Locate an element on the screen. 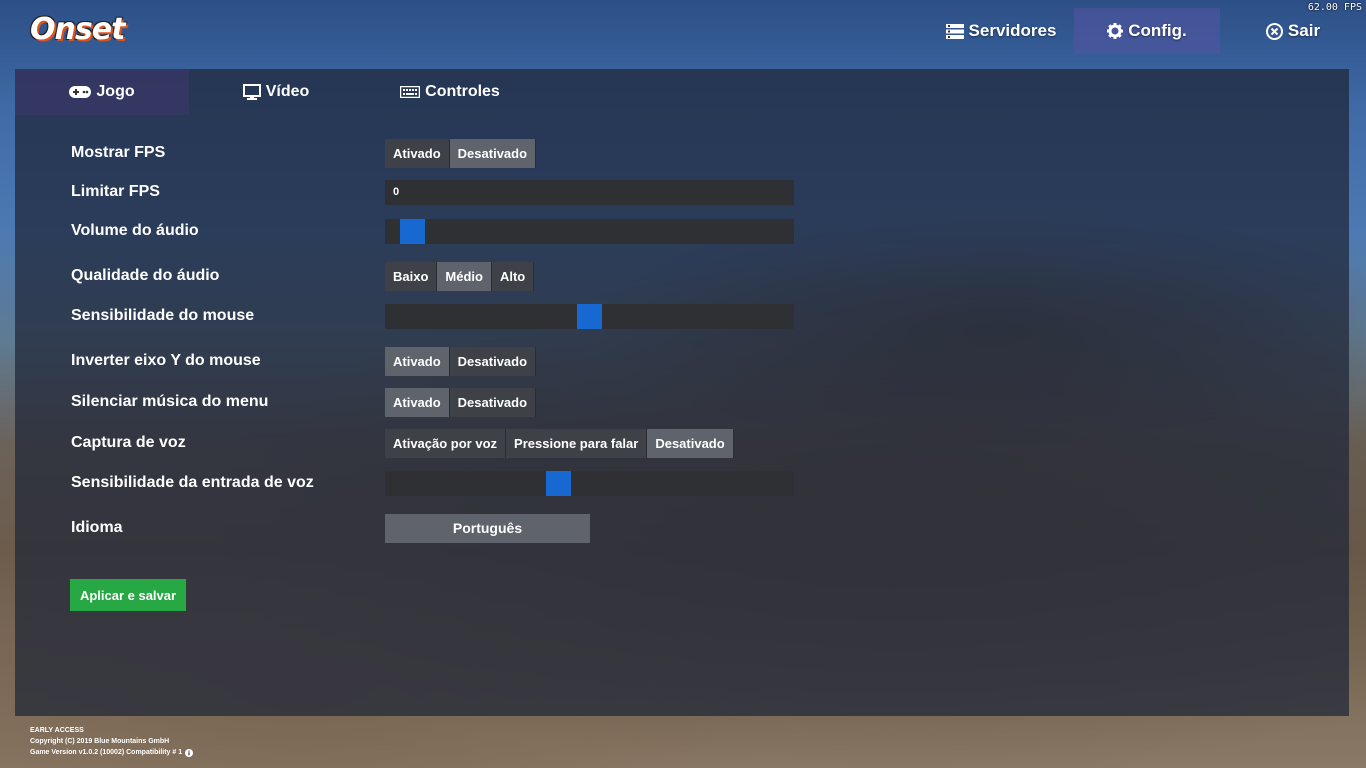 This screenshot has height=768, width=1366. settings-tabs: Jogo Vídeo Controles is located at coordinates (682, 92).